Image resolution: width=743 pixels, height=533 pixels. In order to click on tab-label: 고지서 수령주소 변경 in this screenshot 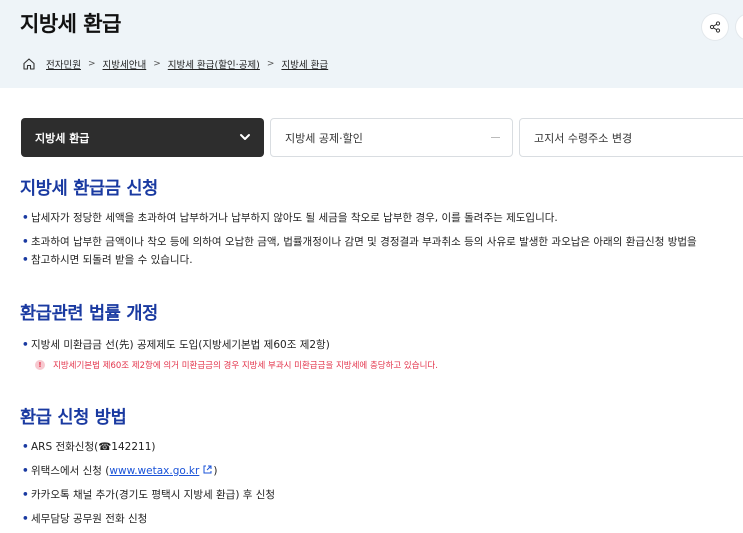, I will do `click(583, 138)`.